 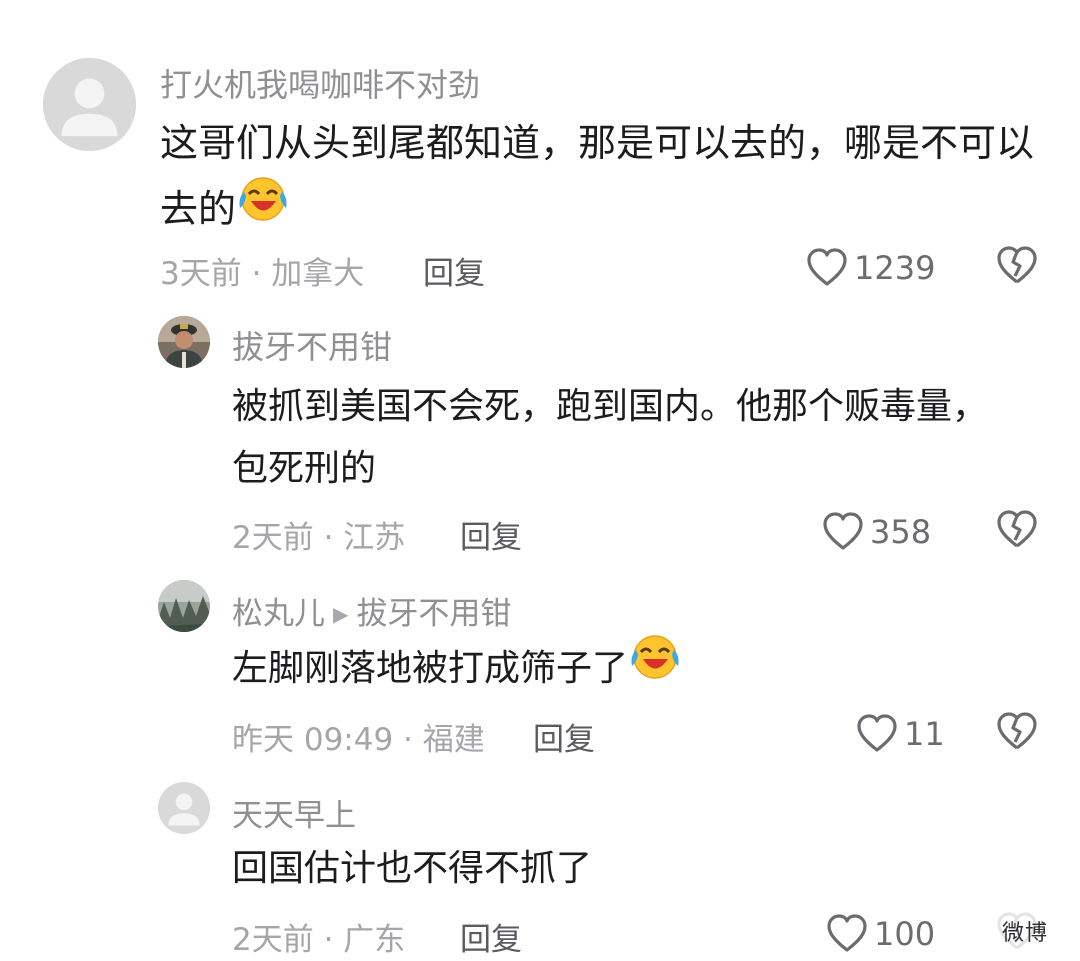 I want to click on like-count: 11, so click(x=924, y=734).